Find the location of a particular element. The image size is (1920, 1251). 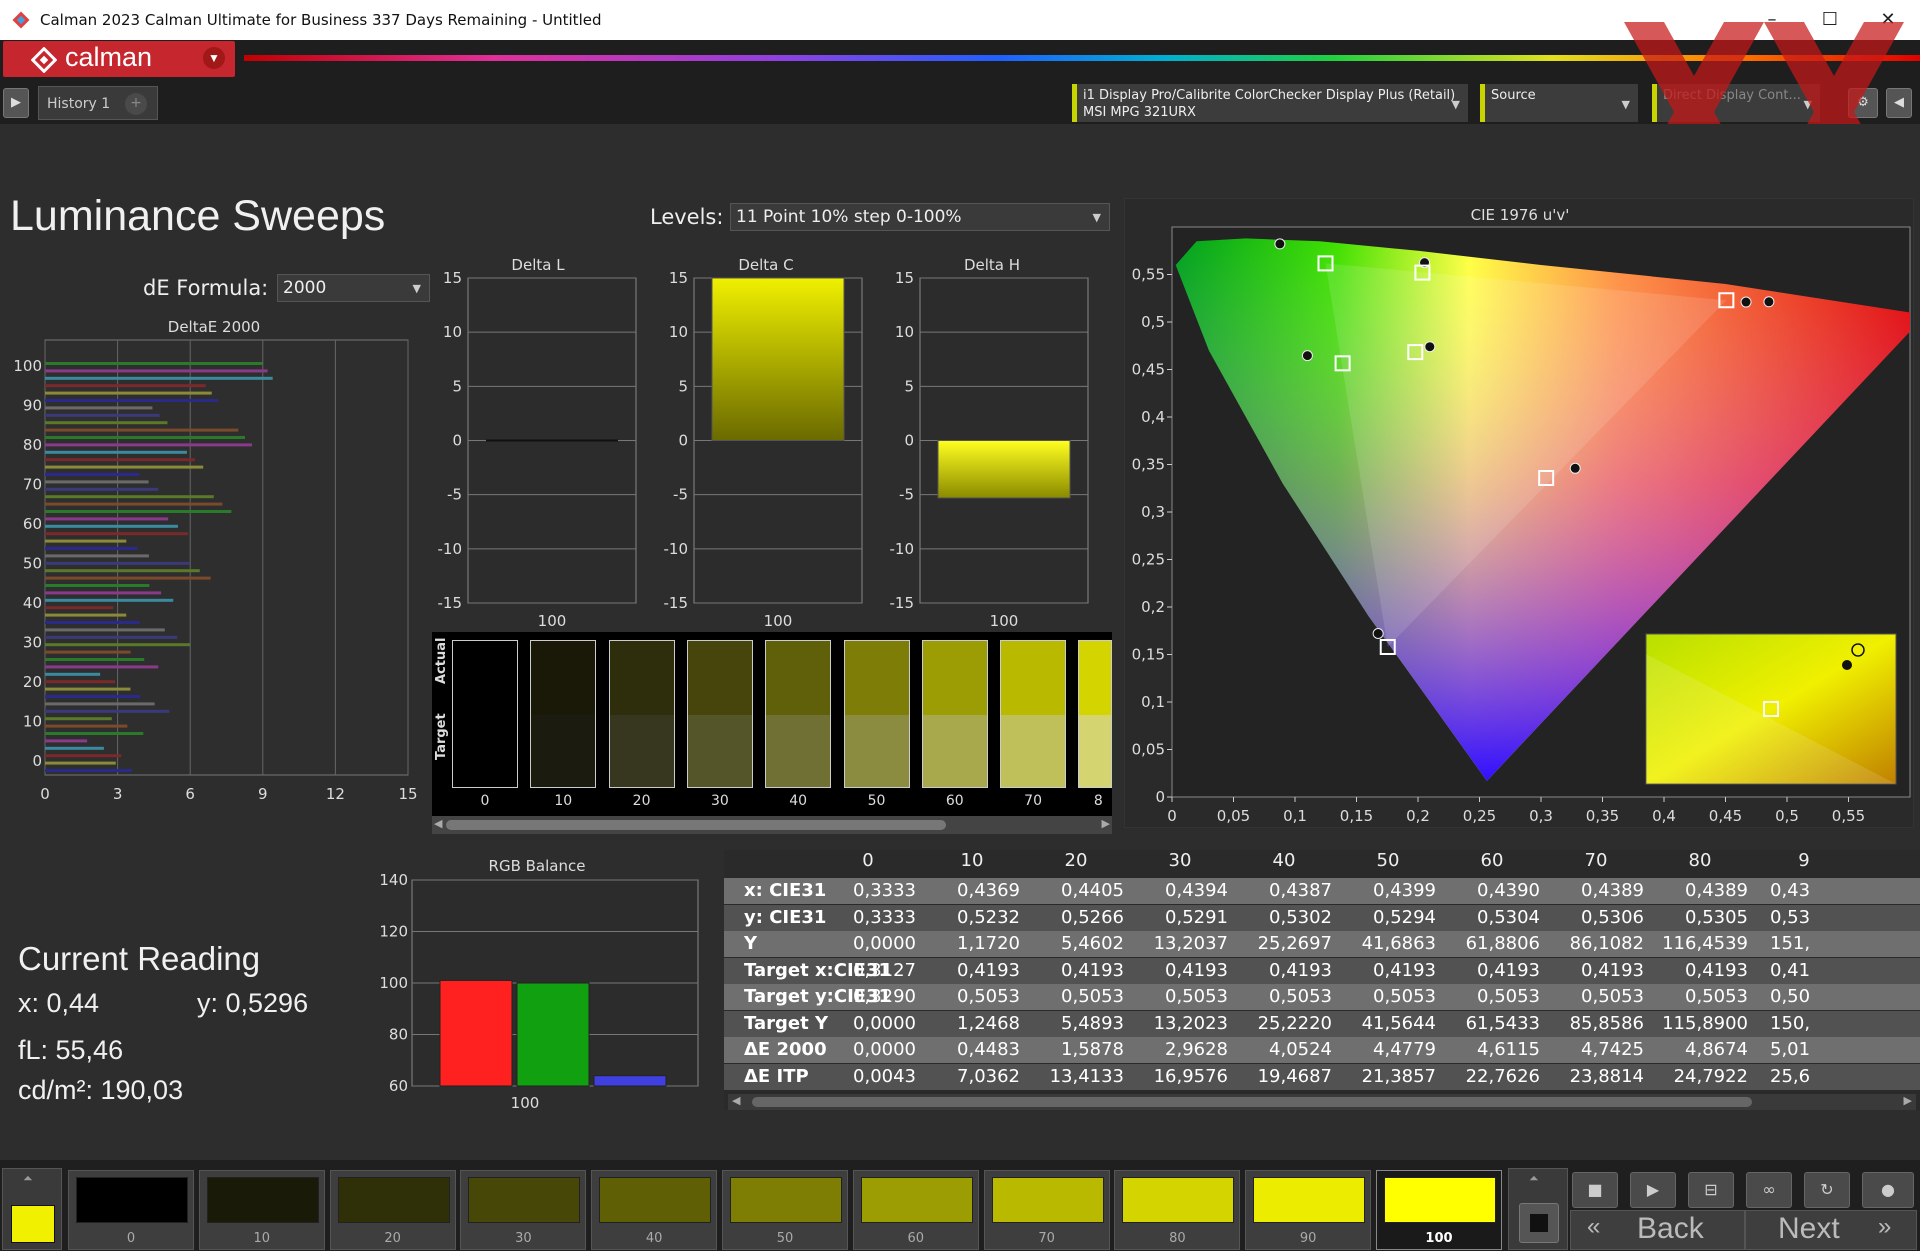

patch-swatch-button: 90 is located at coordinates (1308, 1210).